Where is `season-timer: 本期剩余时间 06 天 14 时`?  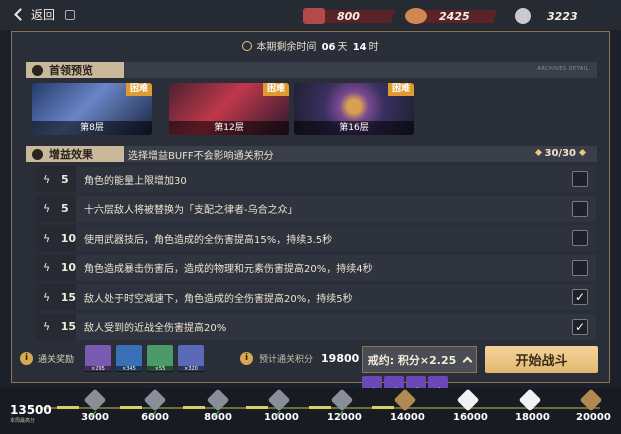 season-timer: 本期剩余时间 06 天 14 时 is located at coordinates (310, 45).